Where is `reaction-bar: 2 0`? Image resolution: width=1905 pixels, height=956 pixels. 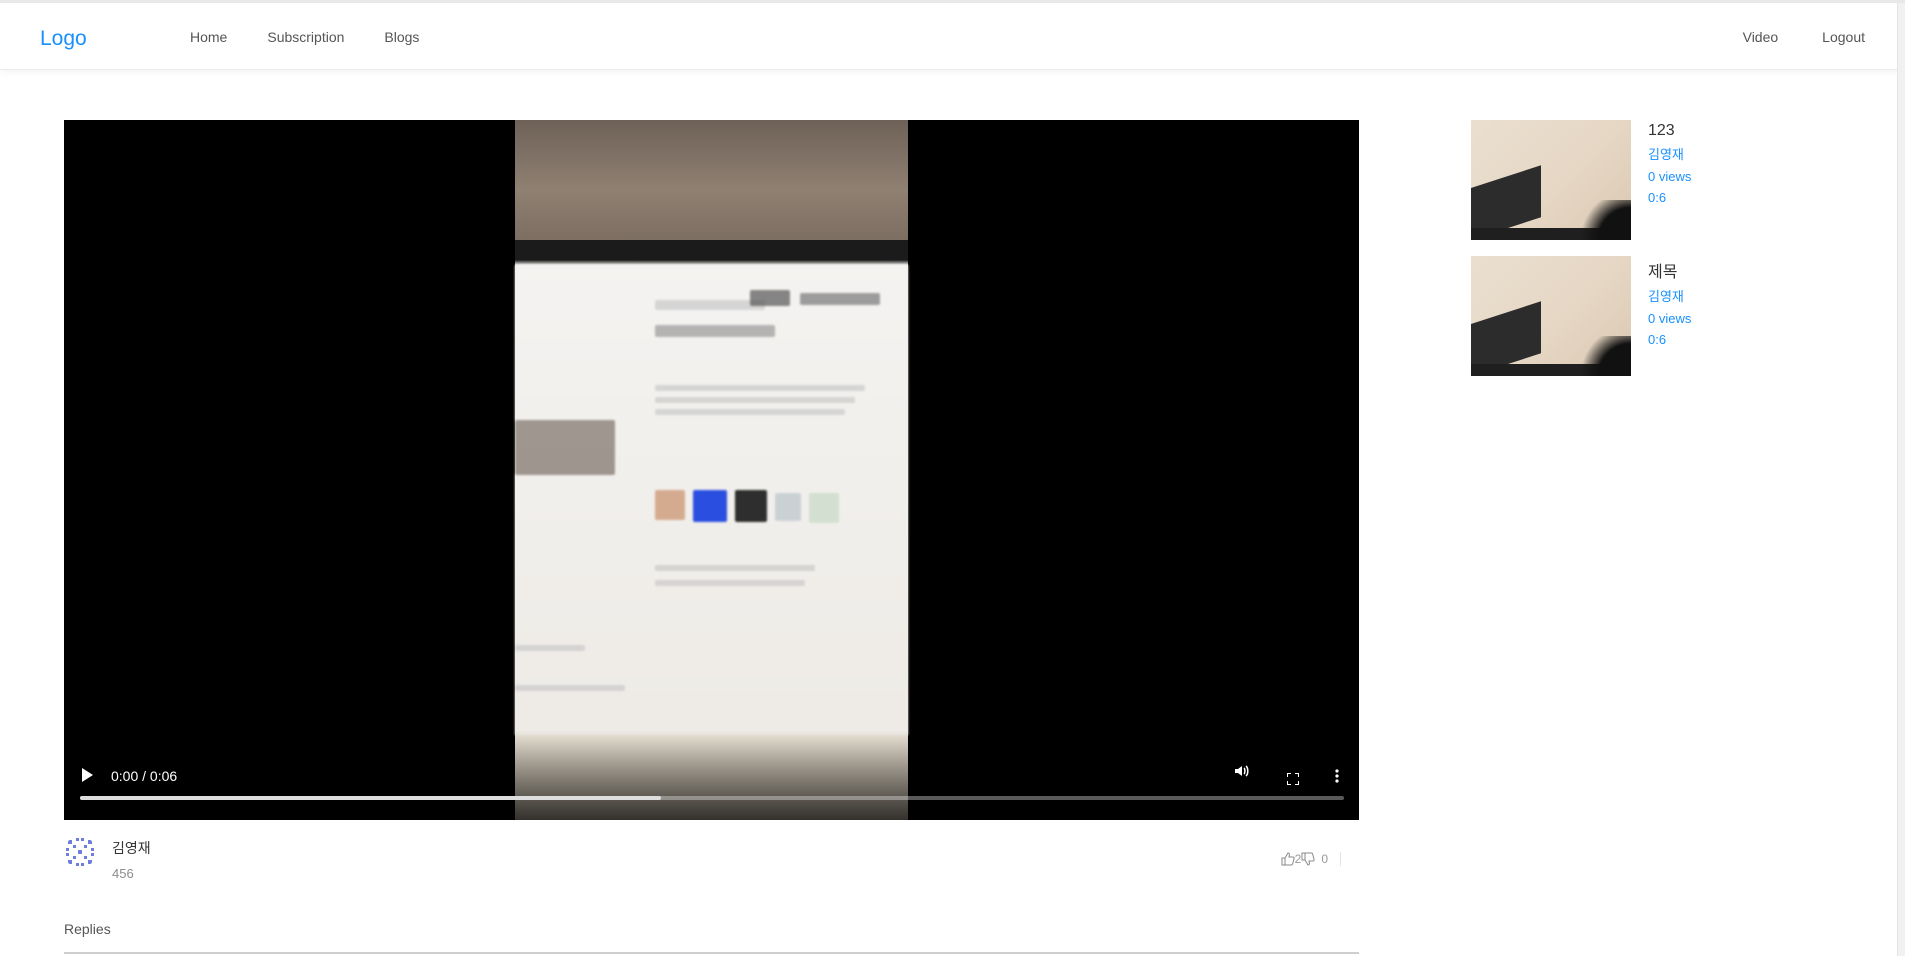 reaction-bar: 2 0 is located at coordinates (1311, 859).